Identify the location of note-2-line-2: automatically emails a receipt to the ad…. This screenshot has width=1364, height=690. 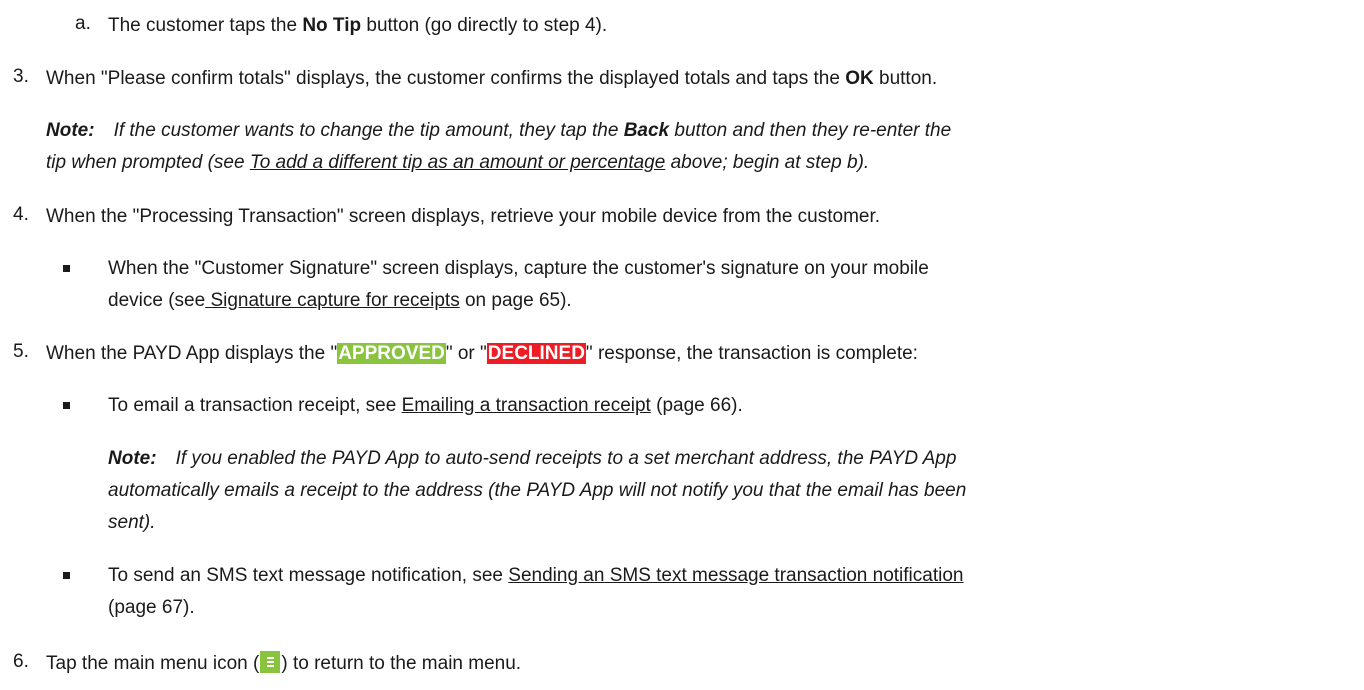
(537, 490).